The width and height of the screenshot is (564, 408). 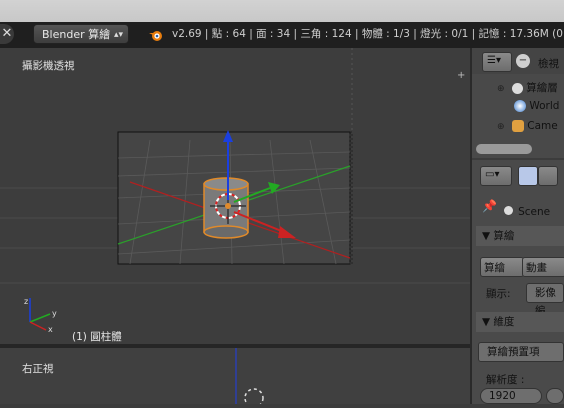 What do you see at coordinates (461, 75) in the screenshot?
I see `plus-icon: +` at bounding box center [461, 75].